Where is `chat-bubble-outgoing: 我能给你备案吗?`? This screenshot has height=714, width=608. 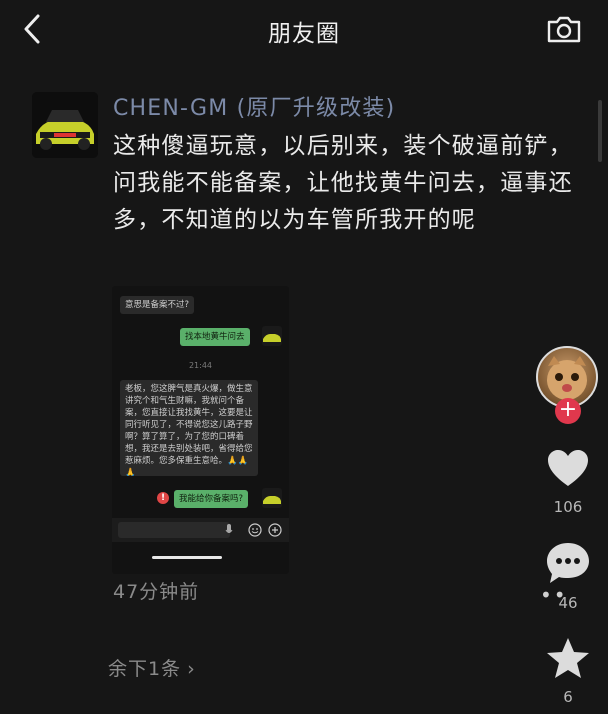
chat-bubble-outgoing: 我能给你备案吗? is located at coordinates (211, 499).